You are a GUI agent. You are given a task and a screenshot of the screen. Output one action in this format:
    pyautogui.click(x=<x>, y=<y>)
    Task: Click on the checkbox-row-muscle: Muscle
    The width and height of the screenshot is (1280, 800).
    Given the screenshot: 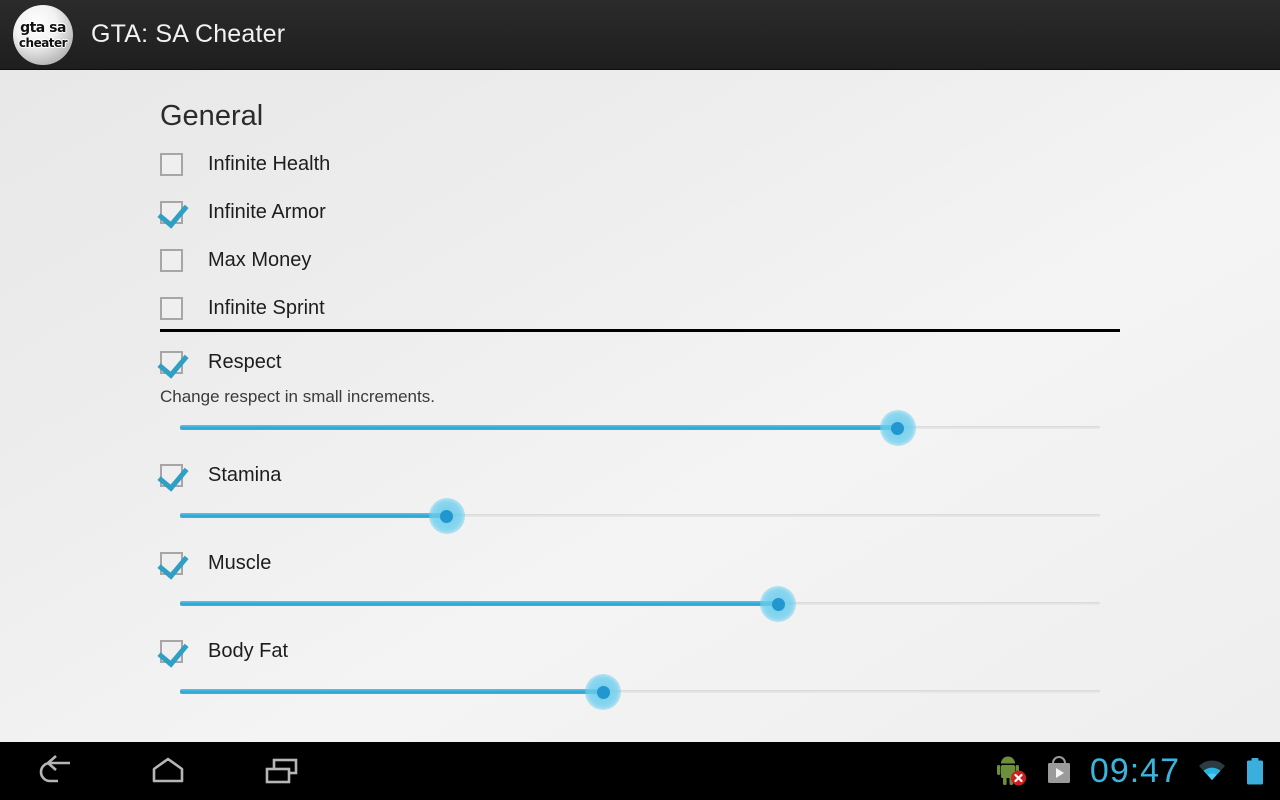 What is the action you would take?
    pyautogui.click(x=215, y=563)
    